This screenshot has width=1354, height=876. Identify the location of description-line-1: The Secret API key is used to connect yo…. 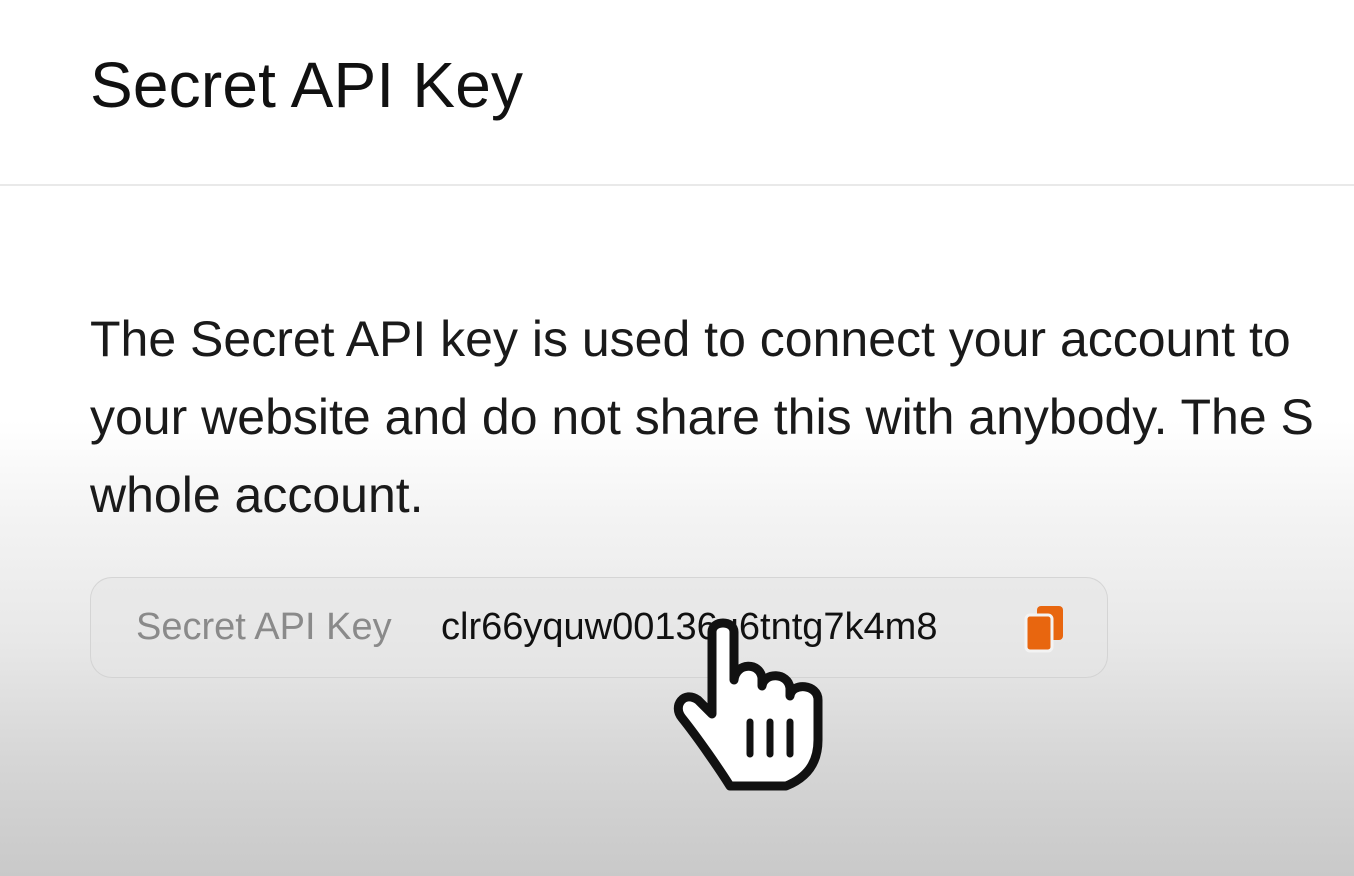
(690, 339).